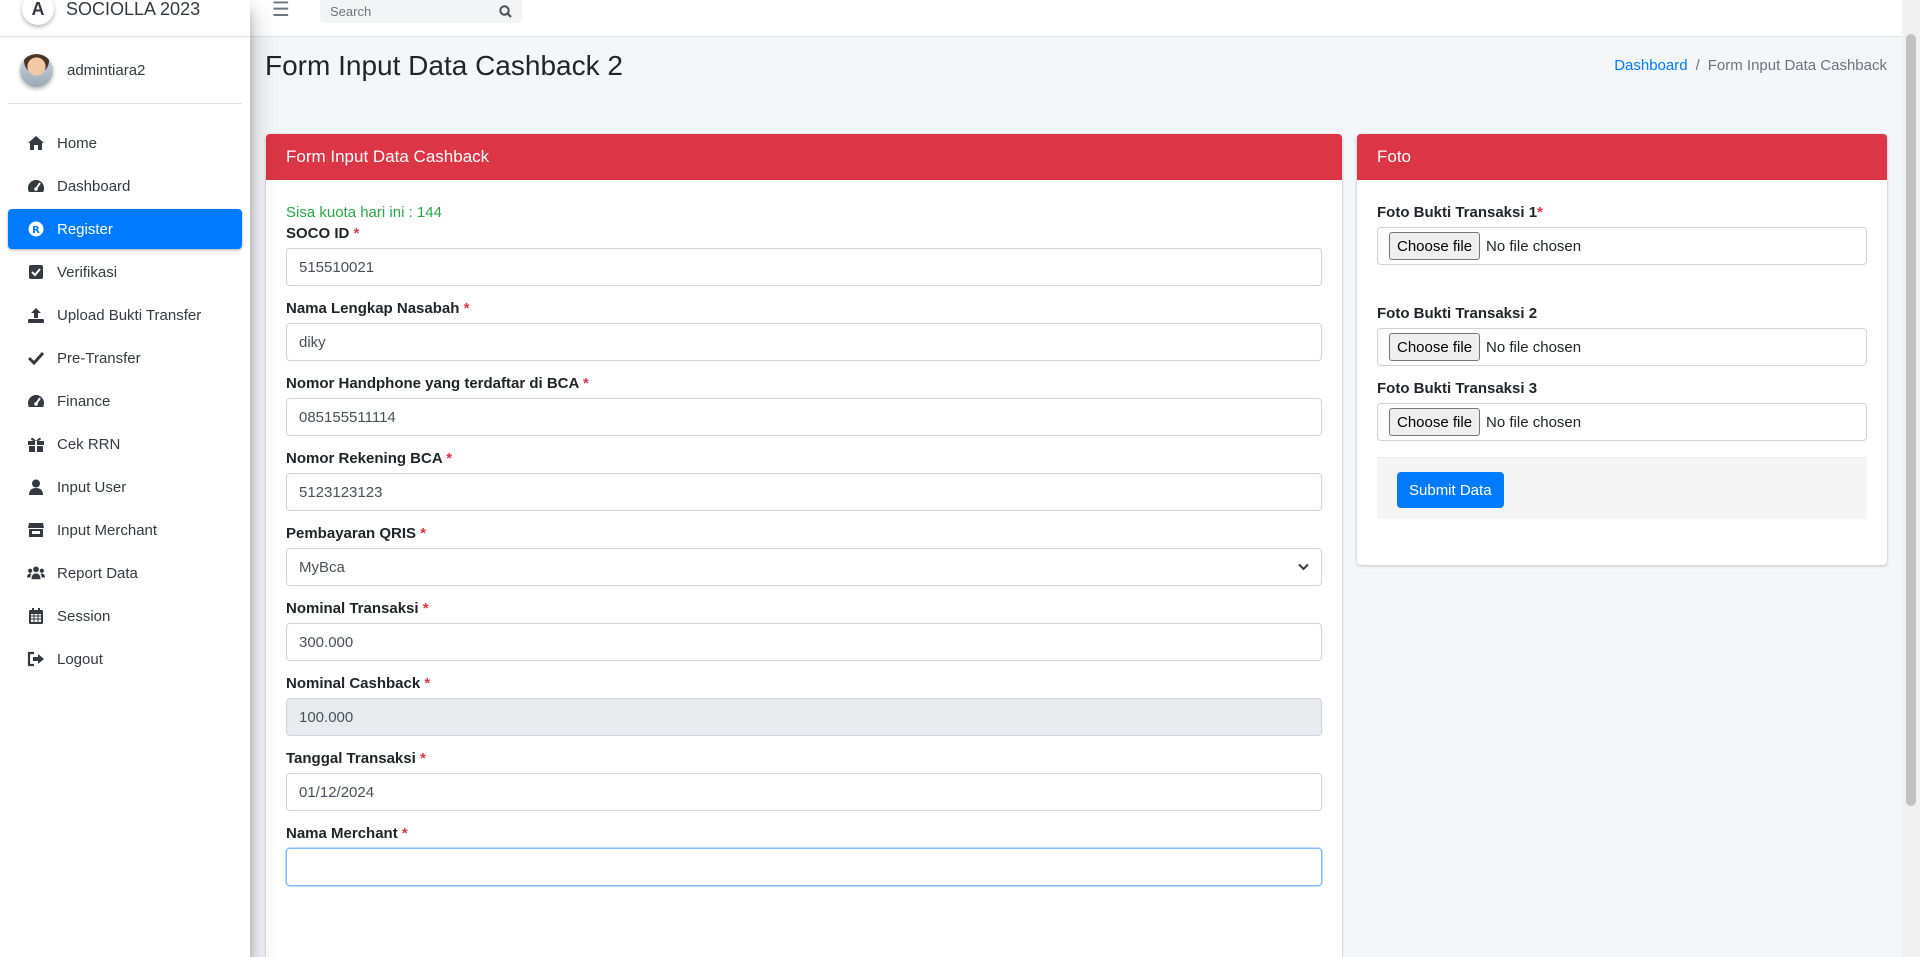  I want to click on upload-icon, so click(36, 315).